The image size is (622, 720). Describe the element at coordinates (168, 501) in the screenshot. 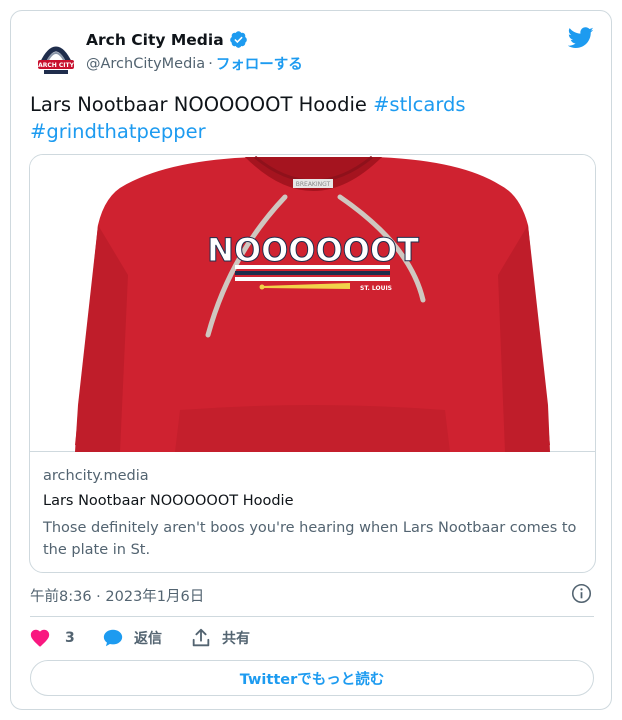

I see `card-title: Lars Nootbaar NOOOOOOT Hoodie` at that location.